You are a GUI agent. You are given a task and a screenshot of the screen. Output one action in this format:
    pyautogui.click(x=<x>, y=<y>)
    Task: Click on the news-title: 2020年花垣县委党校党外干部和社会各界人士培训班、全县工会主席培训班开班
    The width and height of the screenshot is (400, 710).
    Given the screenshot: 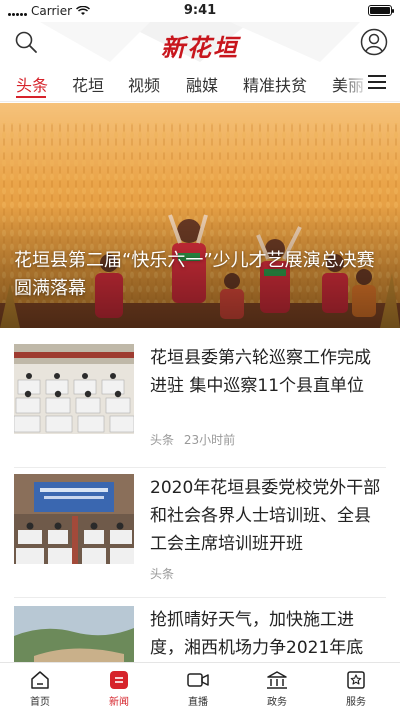 What is the action you would take?
    pyautogui.click(x=265, y=516)
    